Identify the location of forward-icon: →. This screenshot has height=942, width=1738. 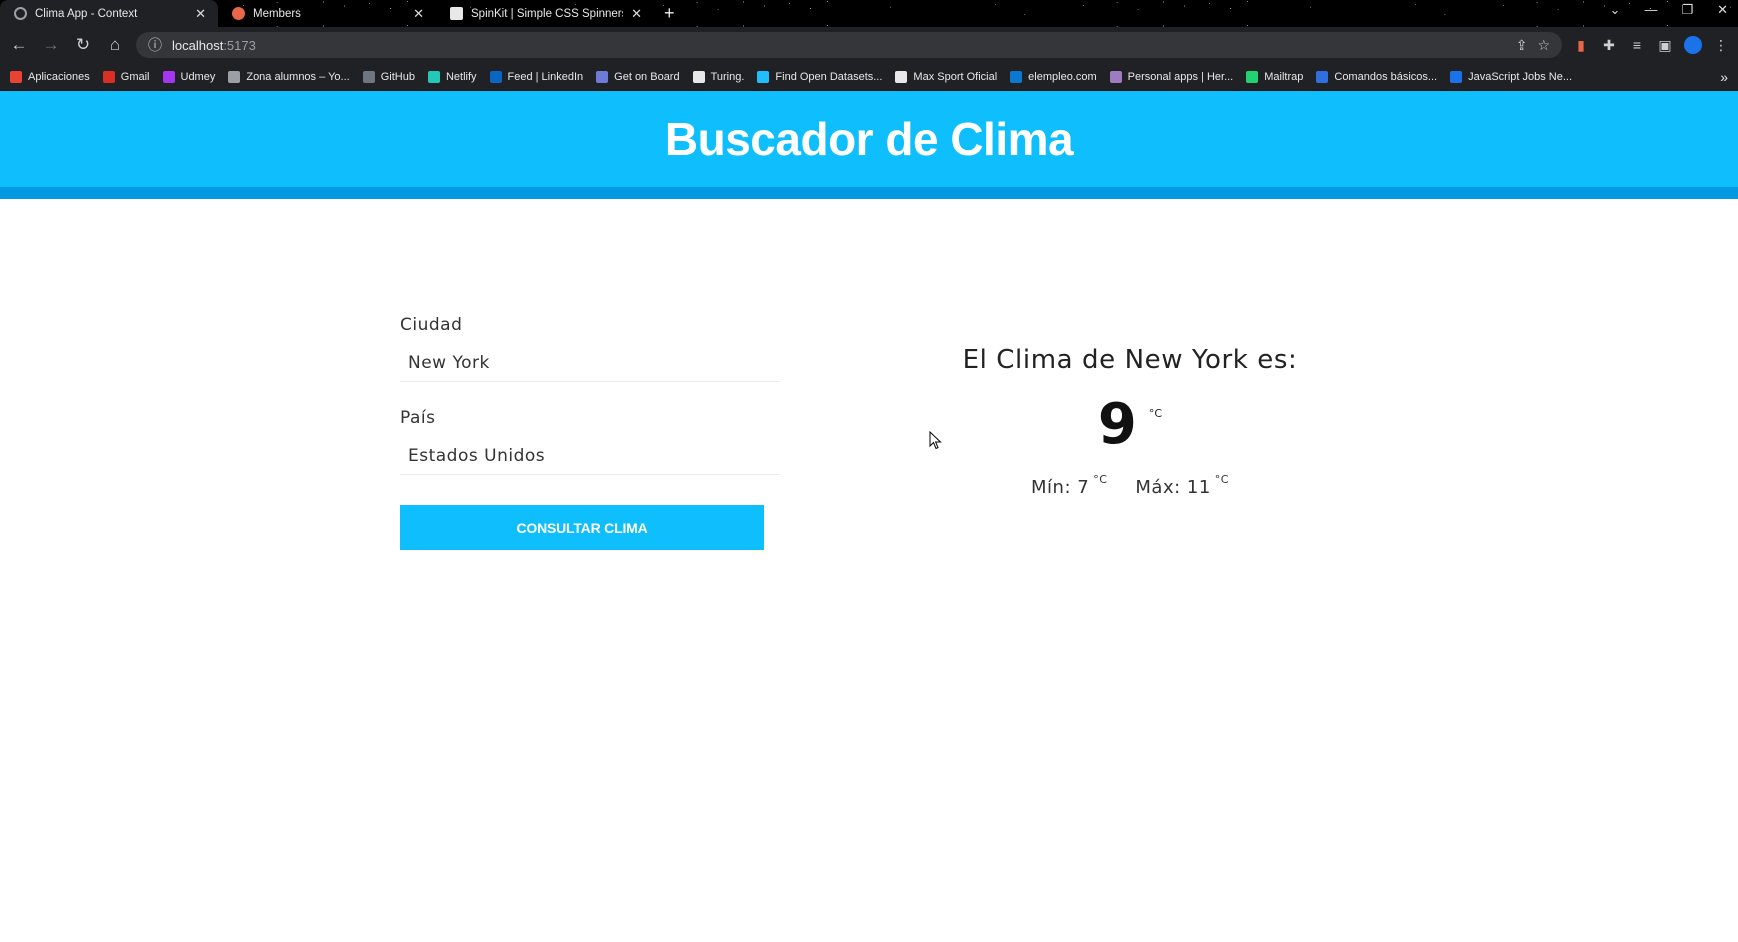
(51, 45).